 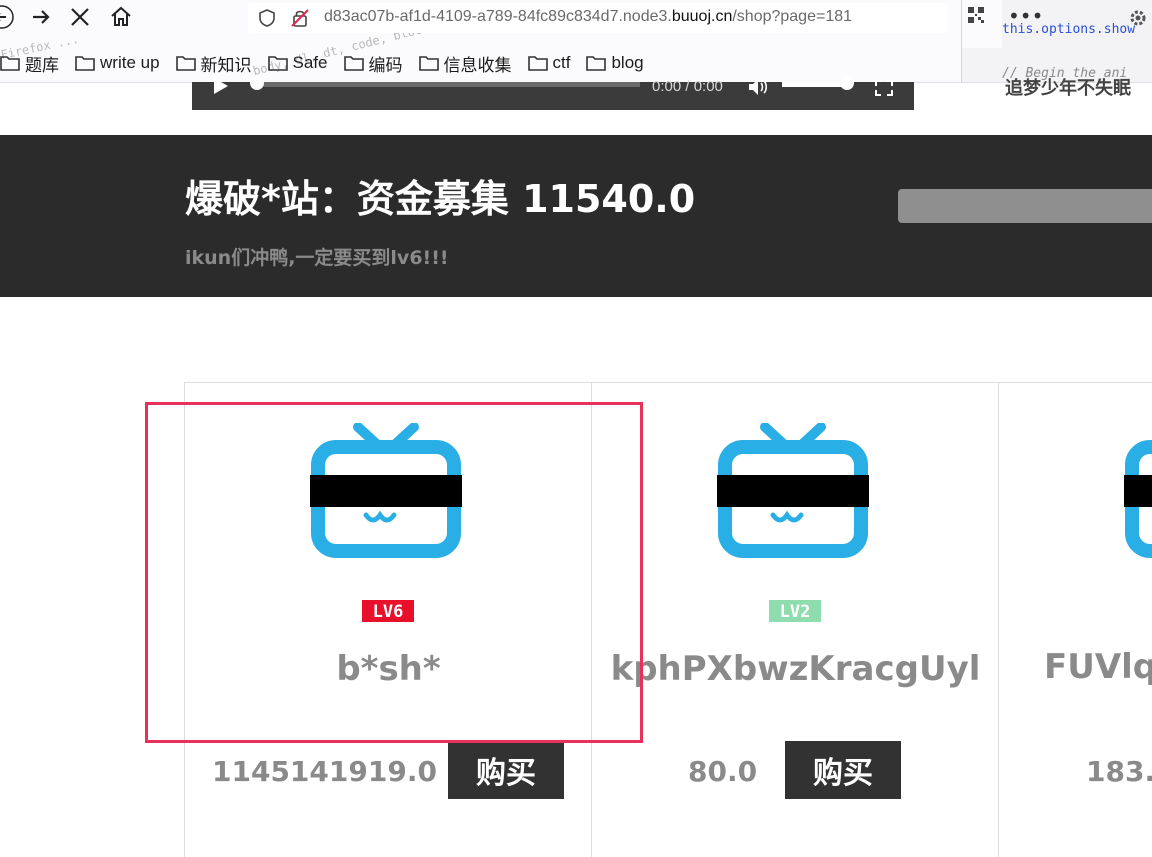 I want to click on stop-button, so click(x=80, y=17).